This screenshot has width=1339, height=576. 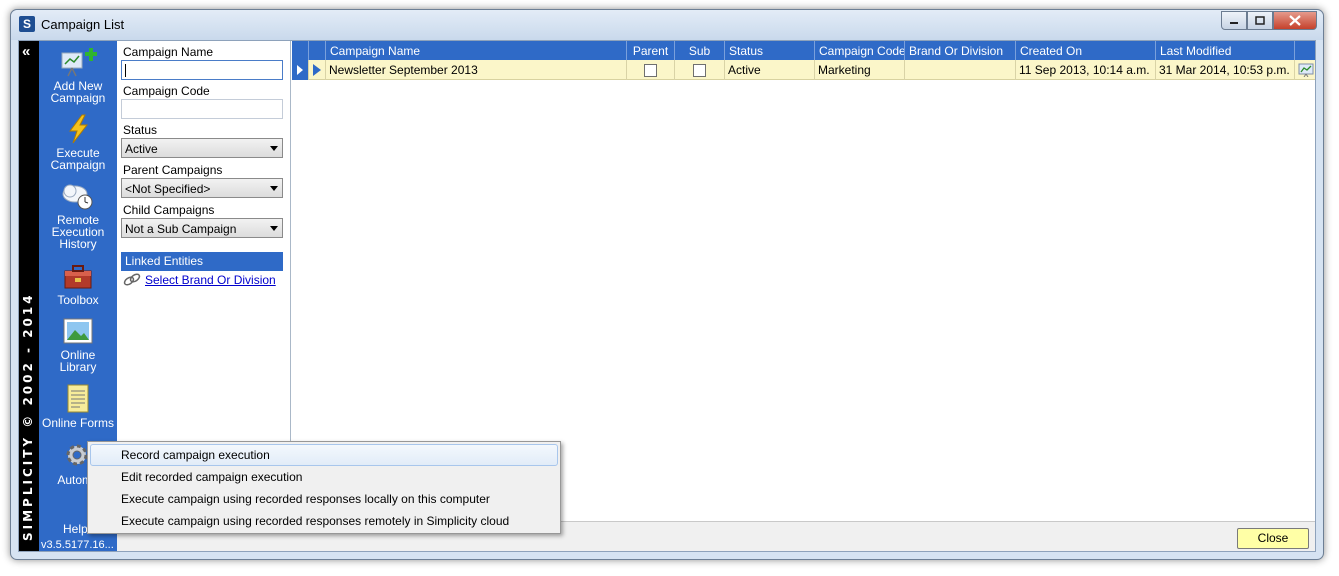 I want to click on close-icon, so click(x=1295, y=20).